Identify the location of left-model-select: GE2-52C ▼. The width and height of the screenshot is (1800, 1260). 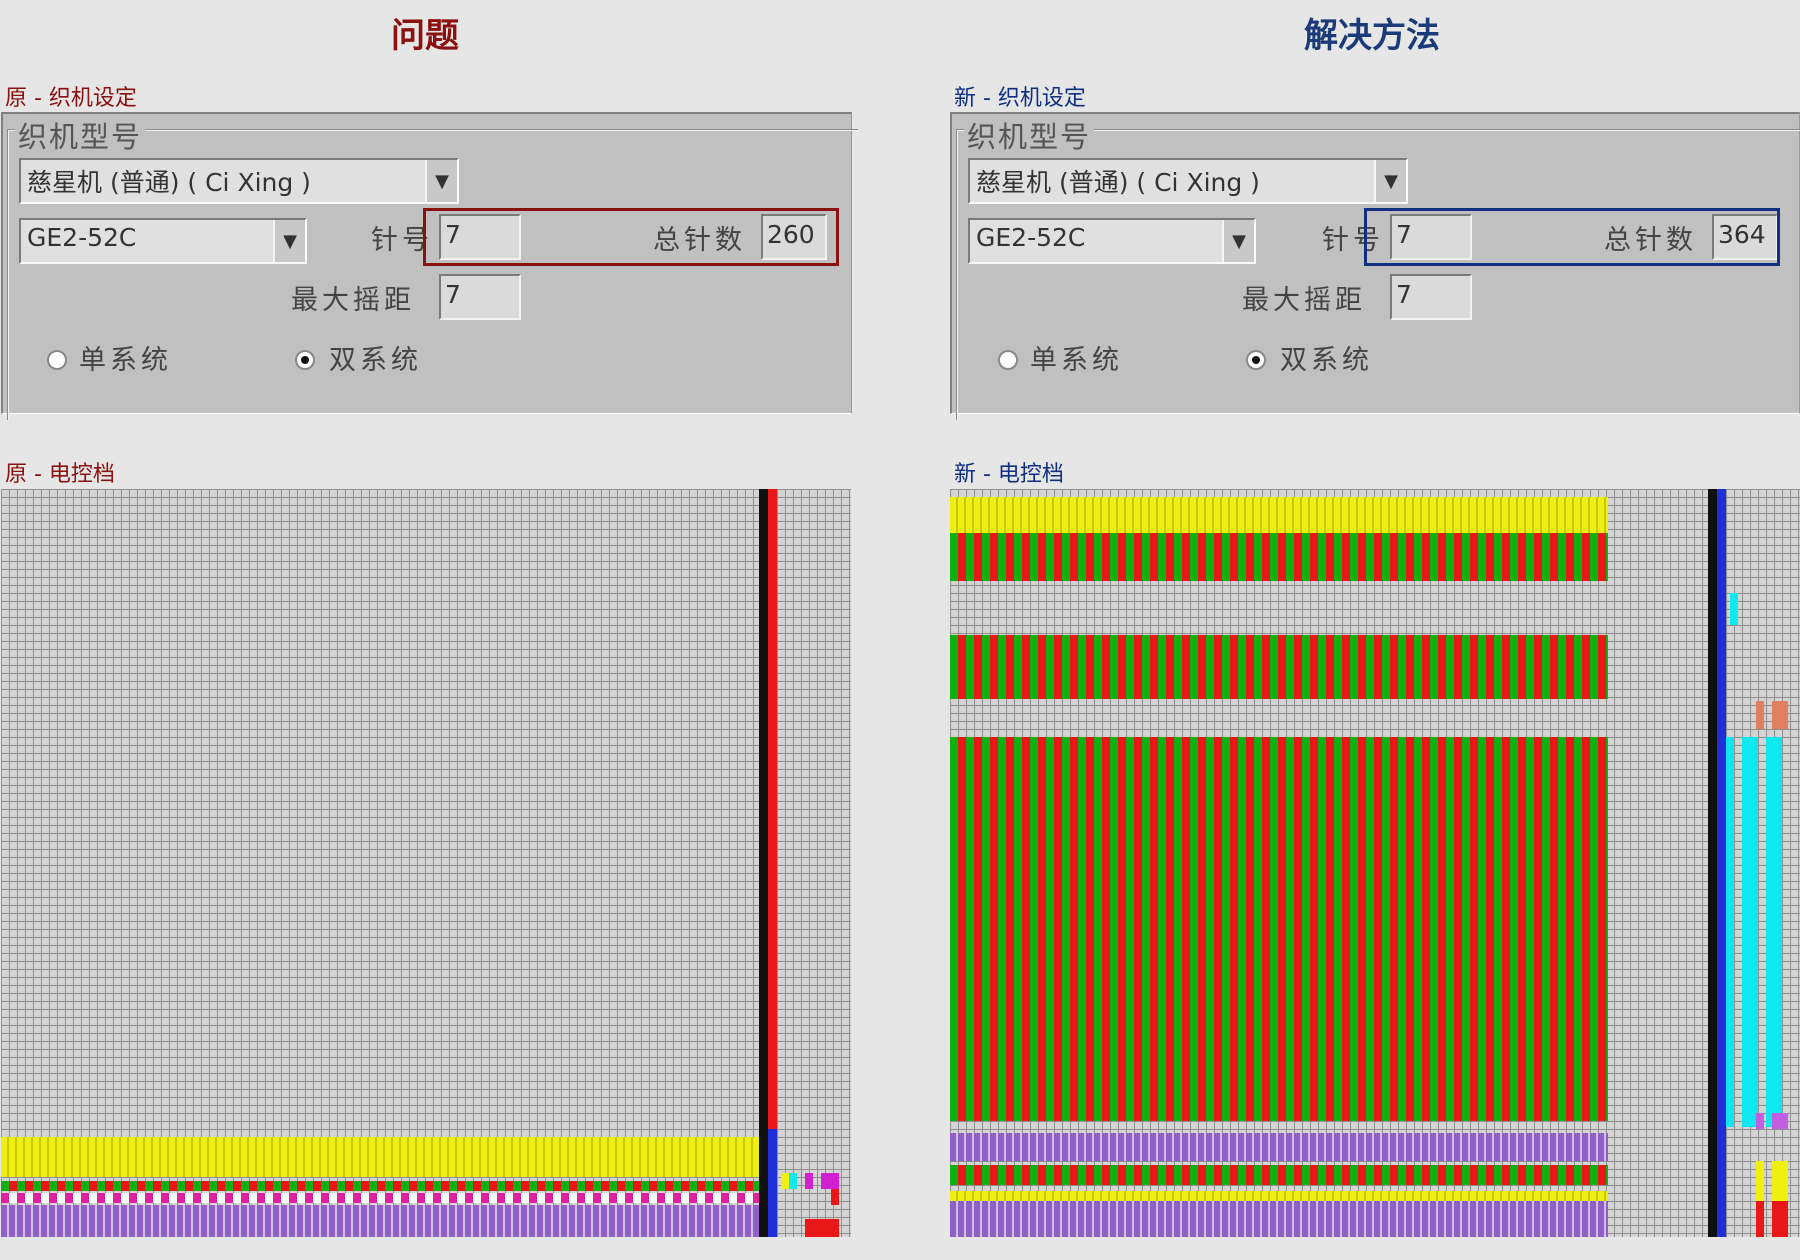
(163, 241).